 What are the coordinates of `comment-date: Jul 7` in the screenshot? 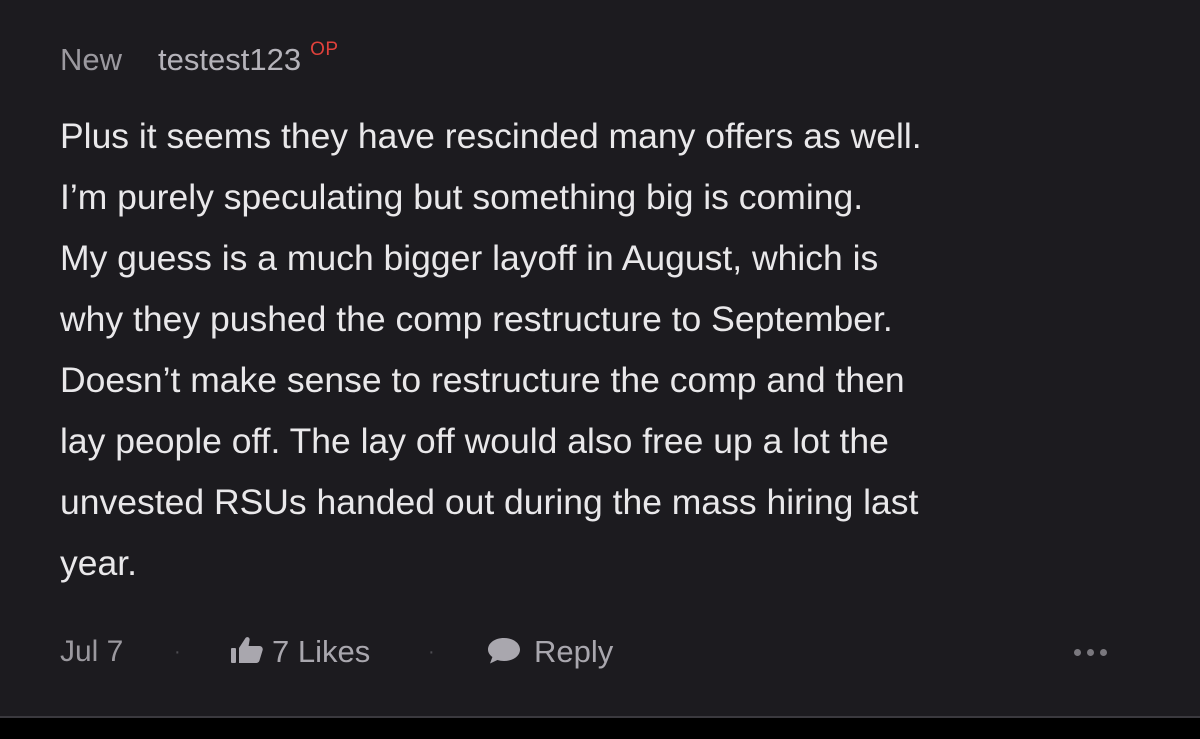 It's located at (92, 651).